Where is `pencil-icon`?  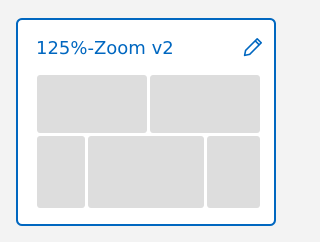 pencil-icon is located at coordinates (253, 47).